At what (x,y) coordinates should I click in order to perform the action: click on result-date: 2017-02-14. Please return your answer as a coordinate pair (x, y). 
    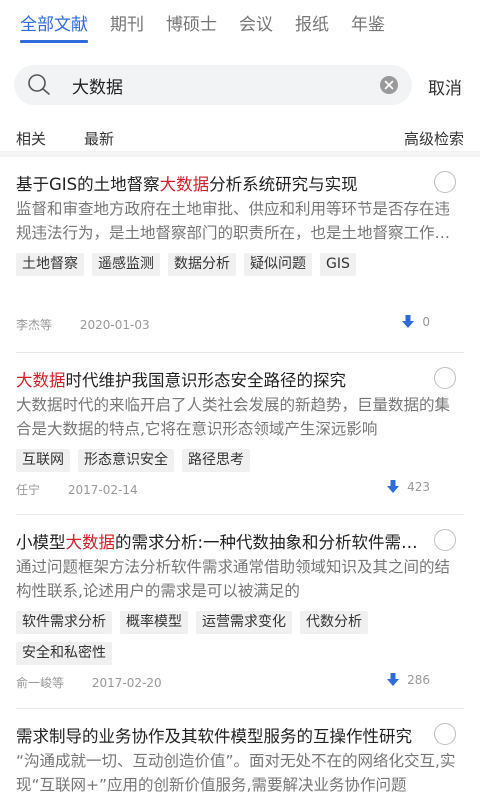
    Looking at the image, I should click on (102, 490).